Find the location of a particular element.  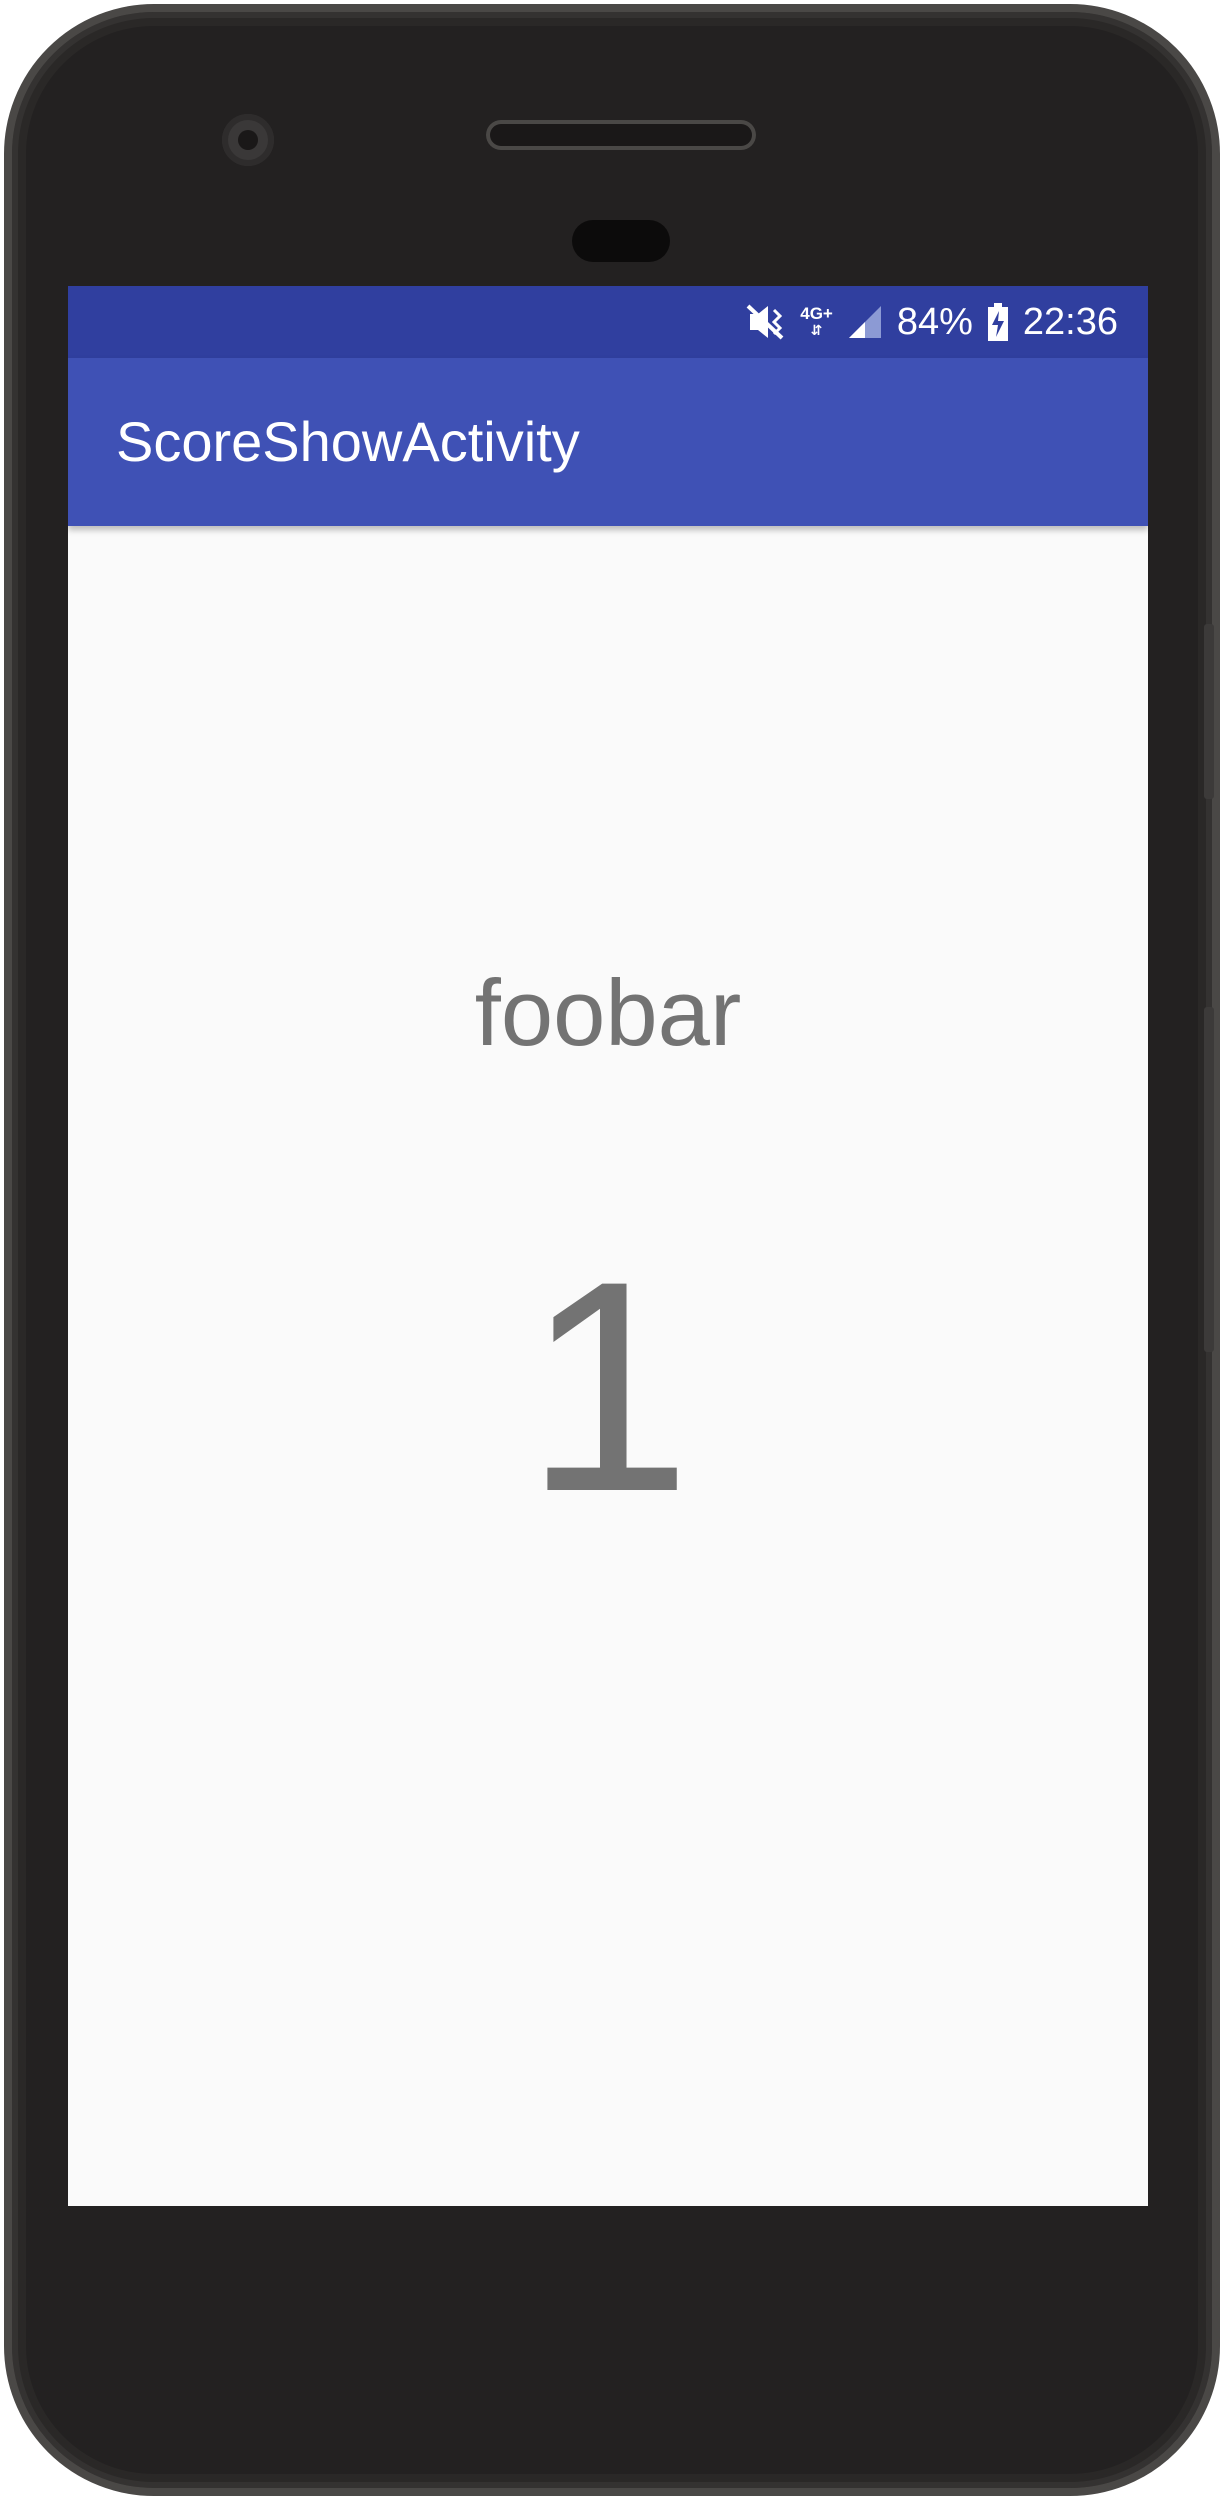

app-bar: ScoreShowActivity is located at coordinates (608, 442).